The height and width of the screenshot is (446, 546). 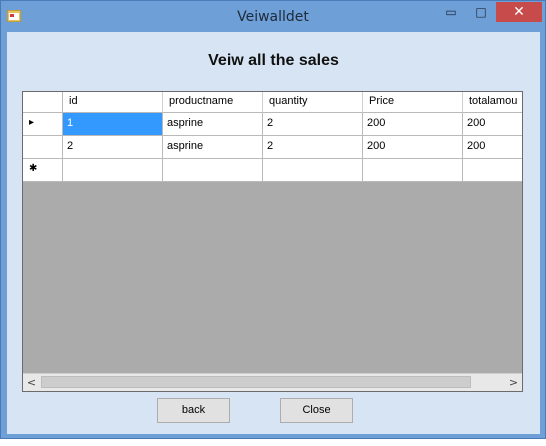 What do you see at coordinates (213, 102) in the screenshot?
I see `column-header-productname: productname` at bounding box center [213, 102].